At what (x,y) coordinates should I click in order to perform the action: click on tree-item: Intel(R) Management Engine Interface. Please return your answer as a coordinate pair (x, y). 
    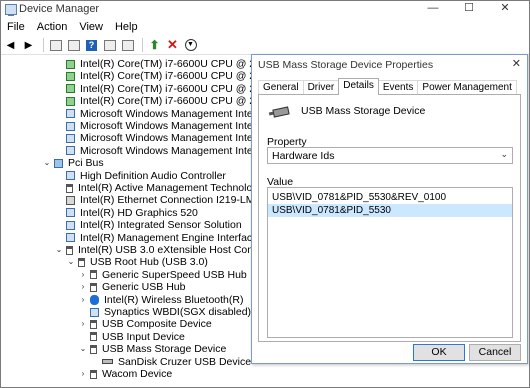
    Looking at the image, I should click on (156, 238).